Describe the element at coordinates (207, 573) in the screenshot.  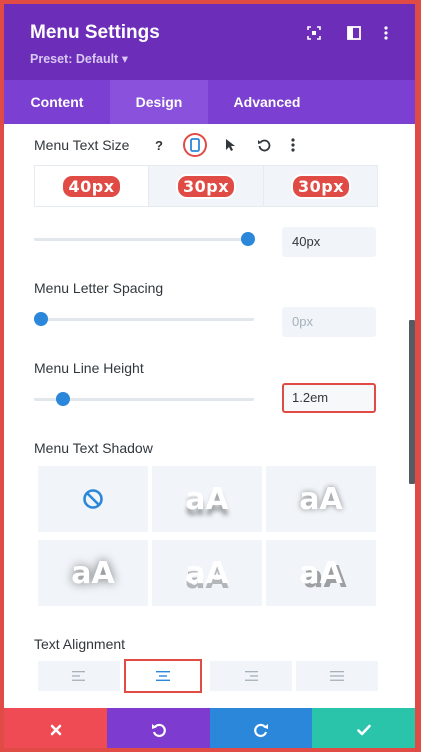
I see `shadow-option-4: aA` at that location.